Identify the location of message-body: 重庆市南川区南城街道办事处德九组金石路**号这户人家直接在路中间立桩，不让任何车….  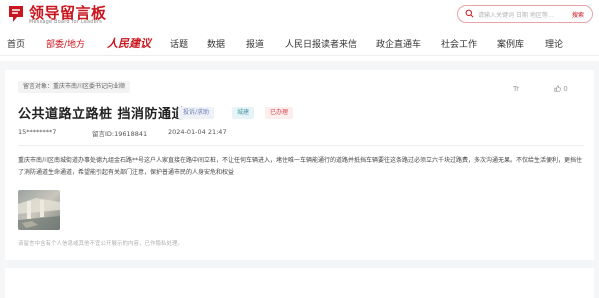
(300, 166).